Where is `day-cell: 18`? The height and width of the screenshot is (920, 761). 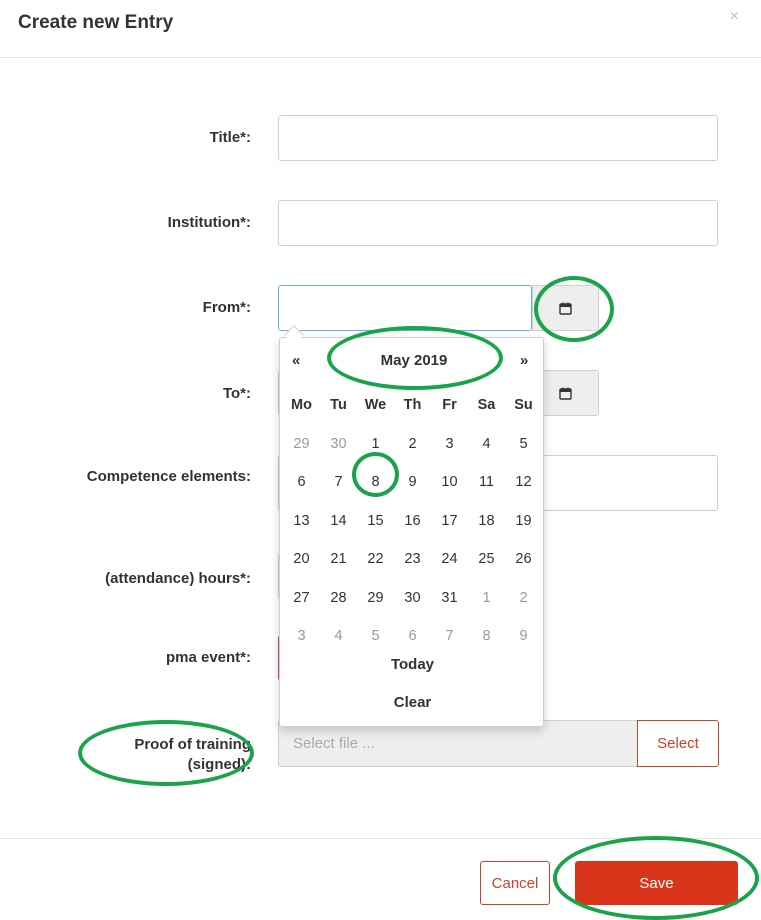 day-cell: 18 is located at coordinates (486, 521).